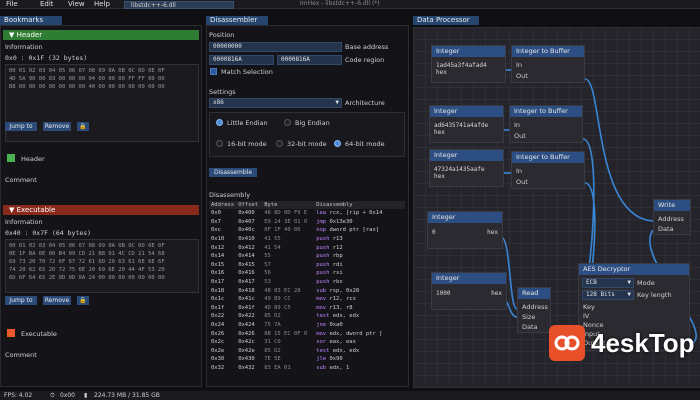  Describe the element at coordinates (307, 256) in the screenshot. I see `table-row: 0x14 0x414 55 push rbp` at that location.